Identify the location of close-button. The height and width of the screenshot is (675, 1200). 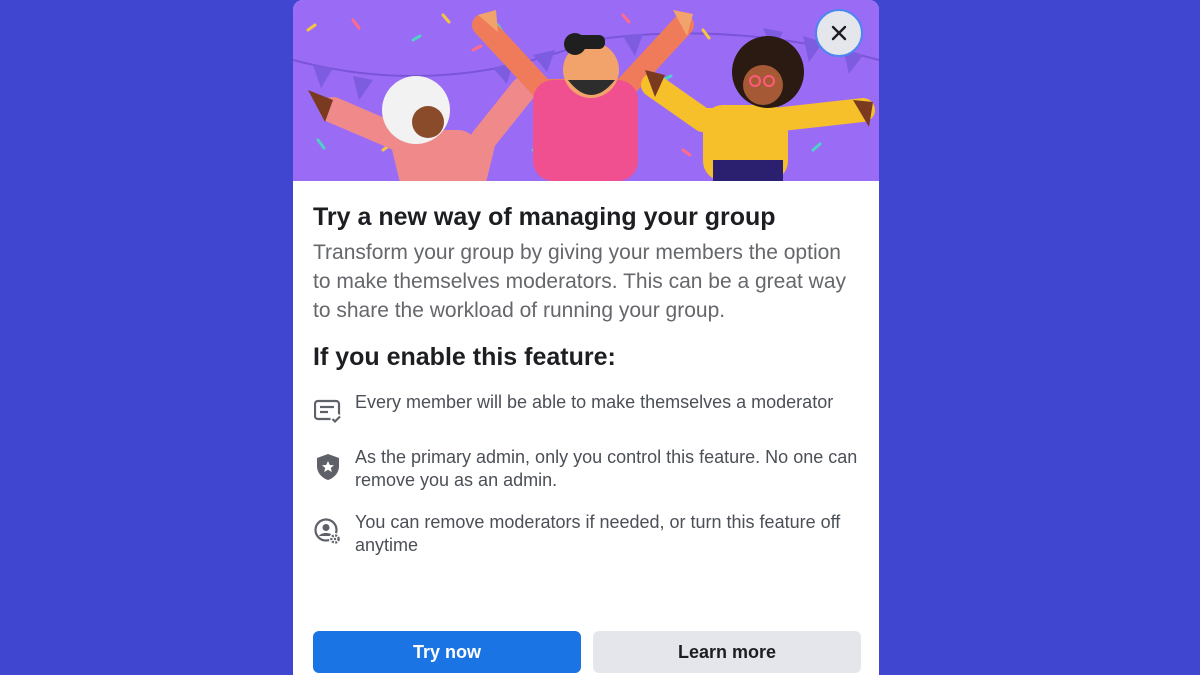
(839, 33).